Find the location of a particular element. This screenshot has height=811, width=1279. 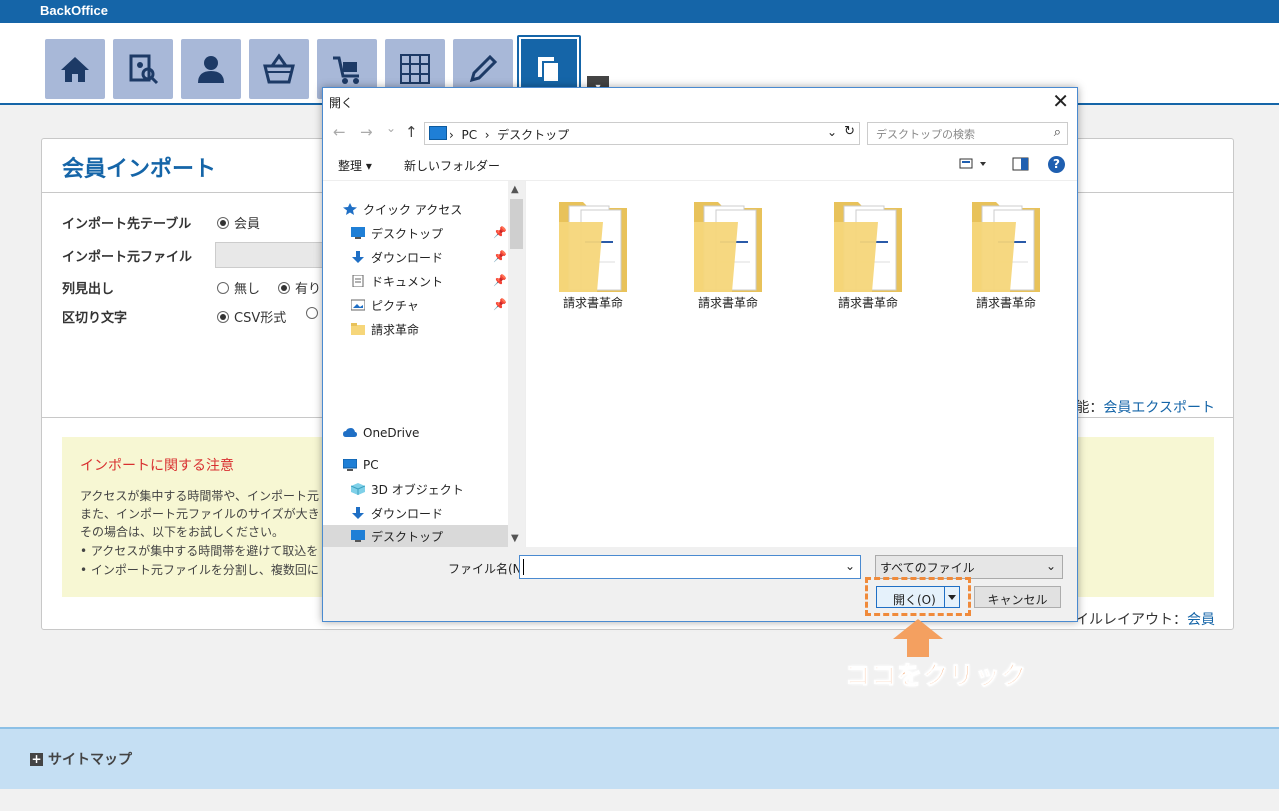

nav-scrollbar: ▲ ▼ is located at coordinates (516, 364).